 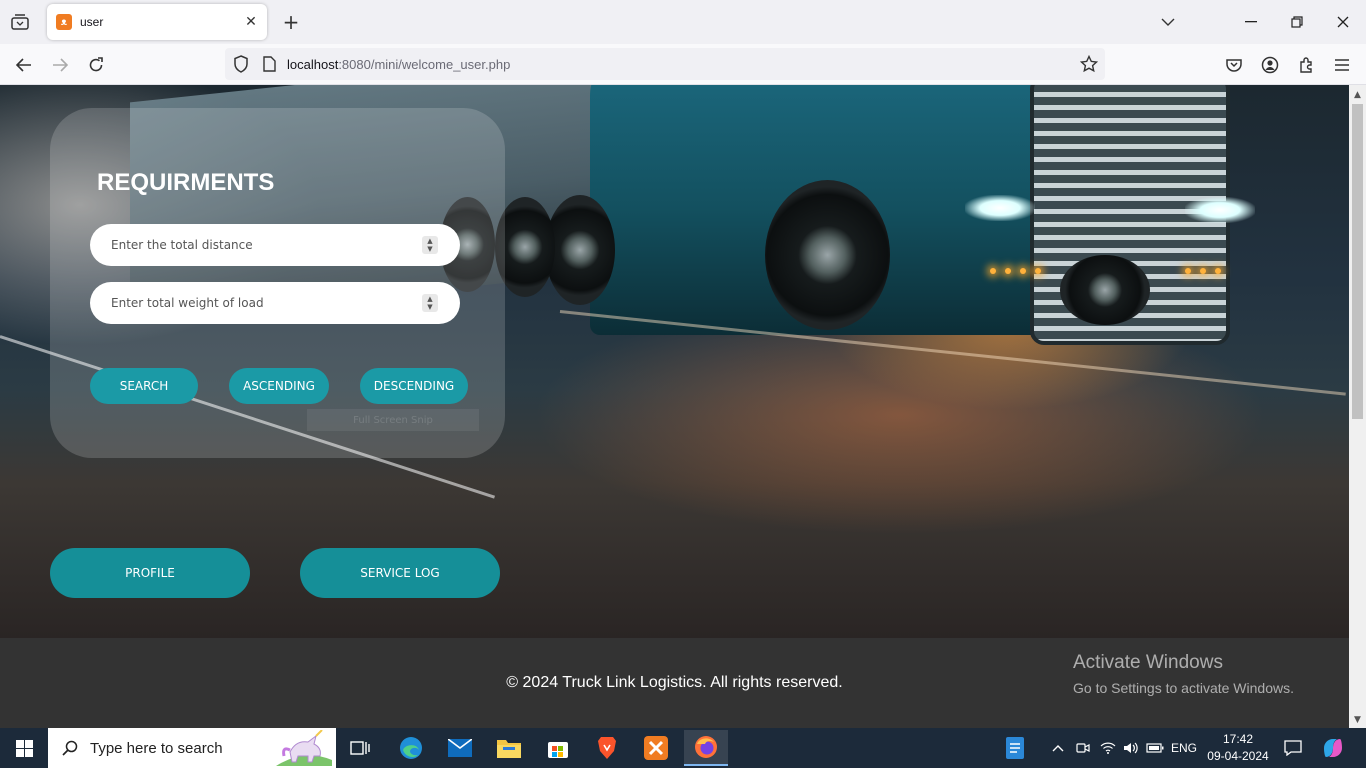 What do you see at coordinates (1131, 748) in the screenshot?
I see `volume-icon` at bounding box center [1131, 748].